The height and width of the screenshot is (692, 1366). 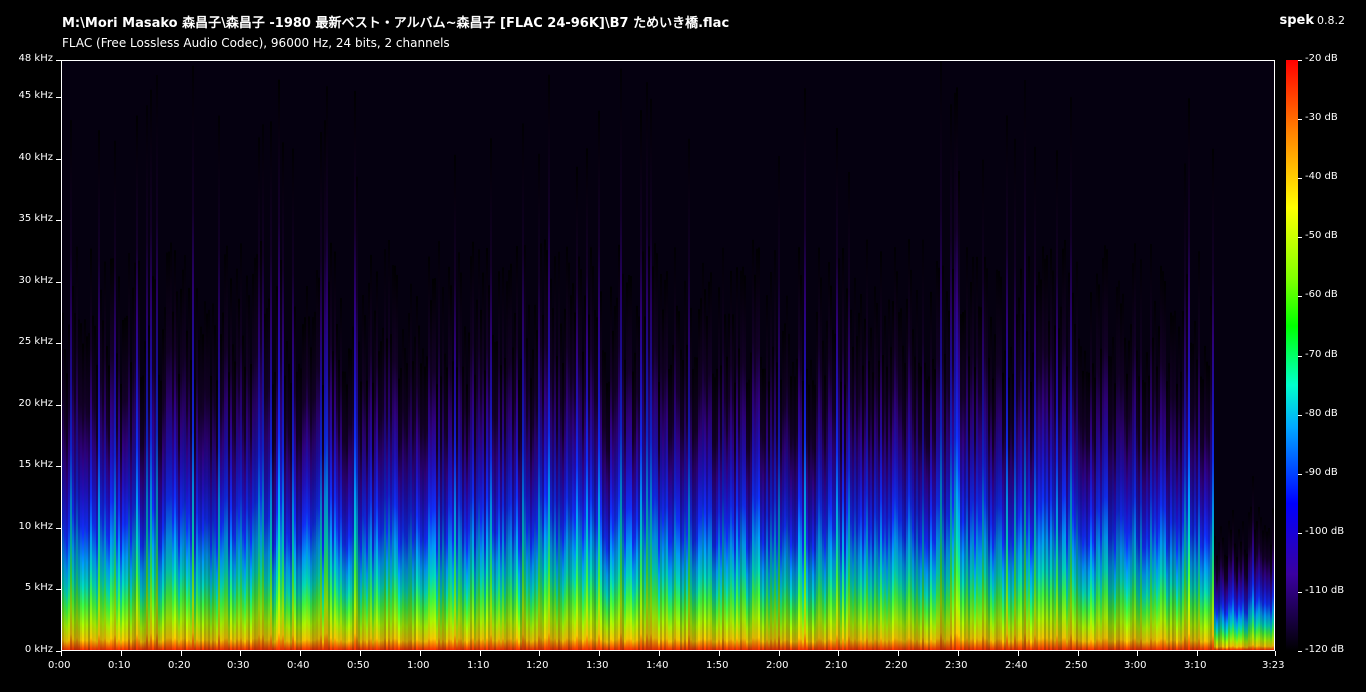 I want to click on y-tick-label: 15 kHz, so click(x=35, y=464).